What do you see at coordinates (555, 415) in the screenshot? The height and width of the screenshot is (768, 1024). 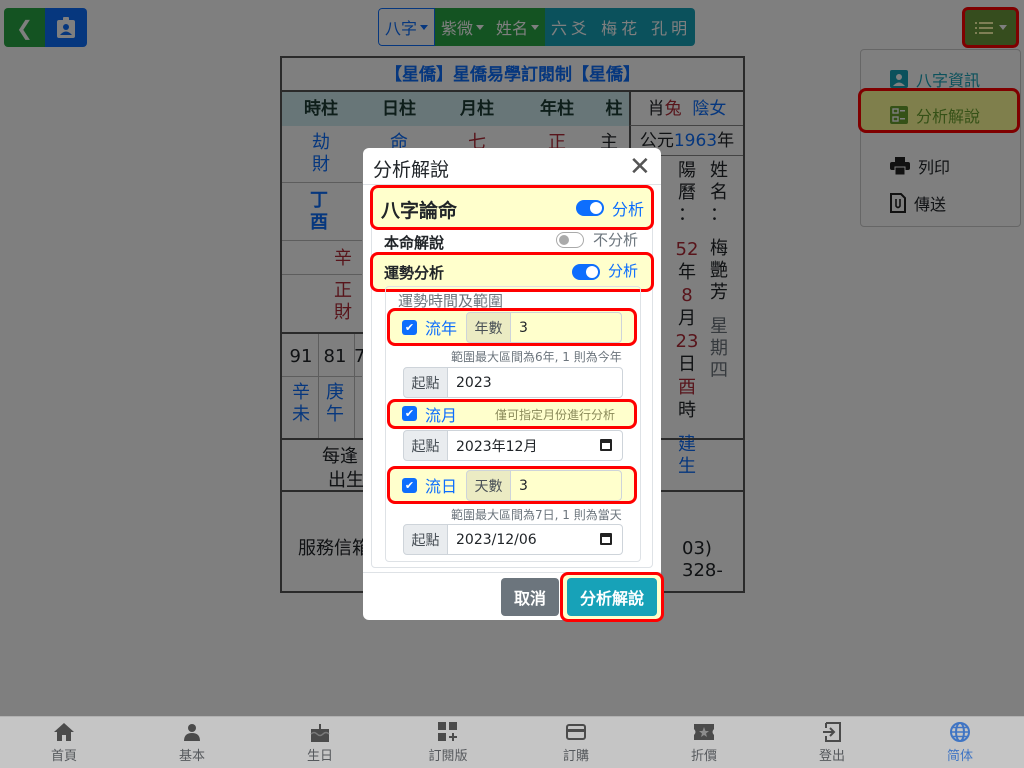 I see `month-hint: 僅可指定月份進行分析` at bounding box center [555, 415].